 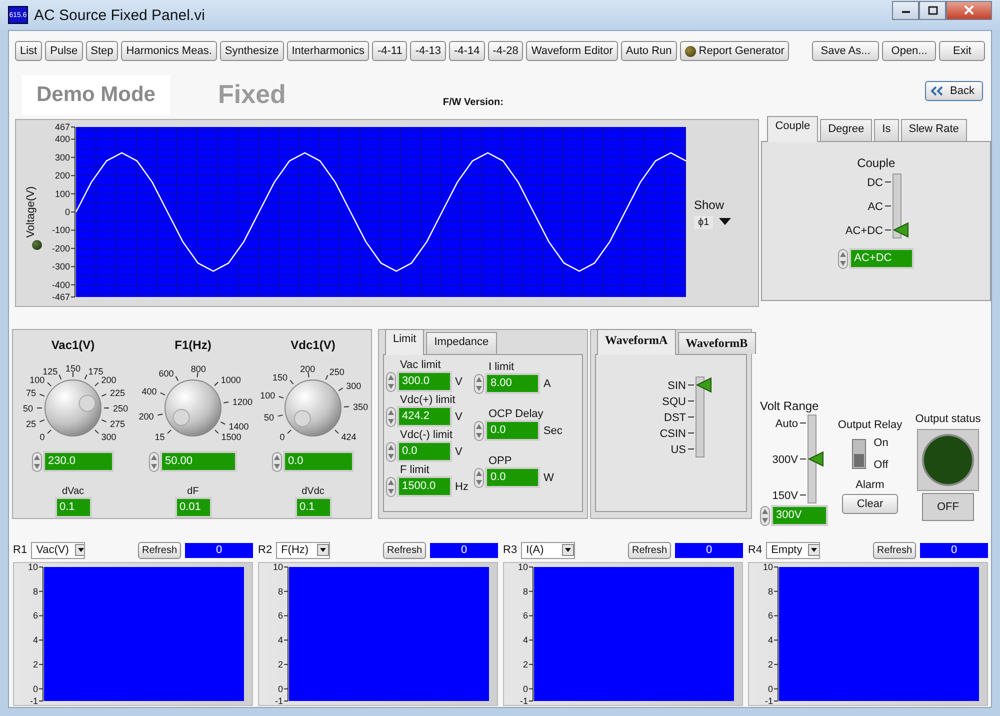 I want to click on toolbar-button: -4-11, so click(x=390, y=51).